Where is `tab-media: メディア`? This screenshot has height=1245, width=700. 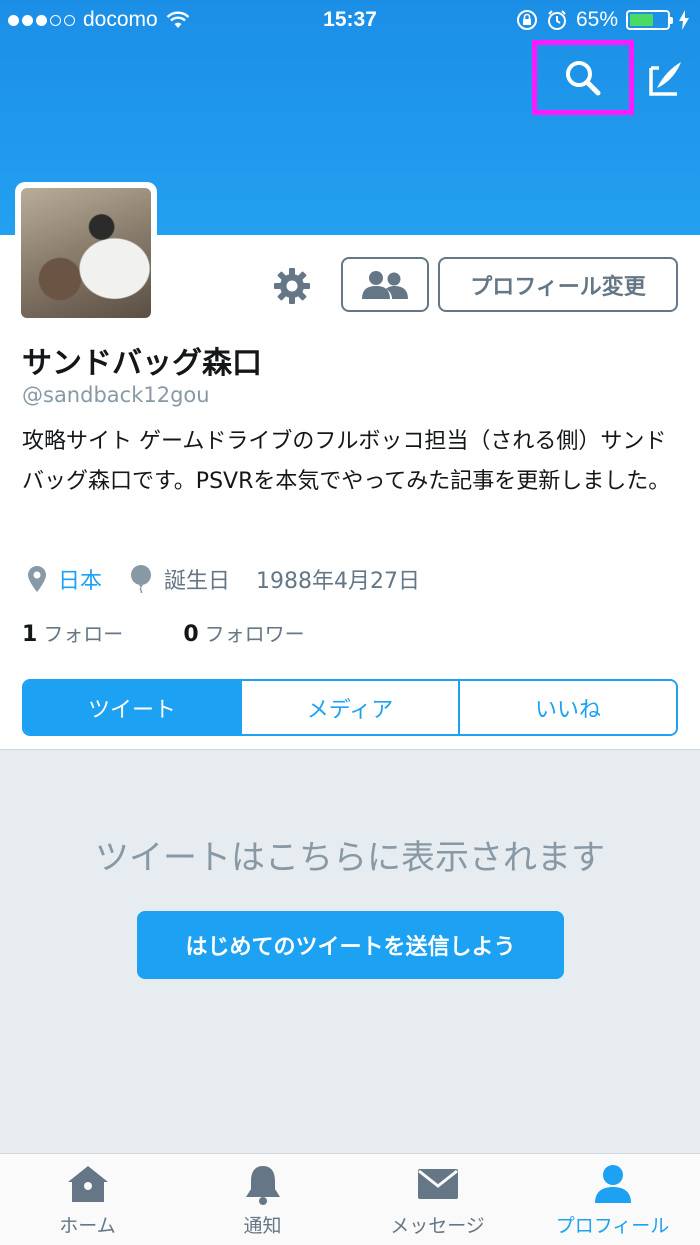
tab-media: メディア is located at coordinates (351, 707).